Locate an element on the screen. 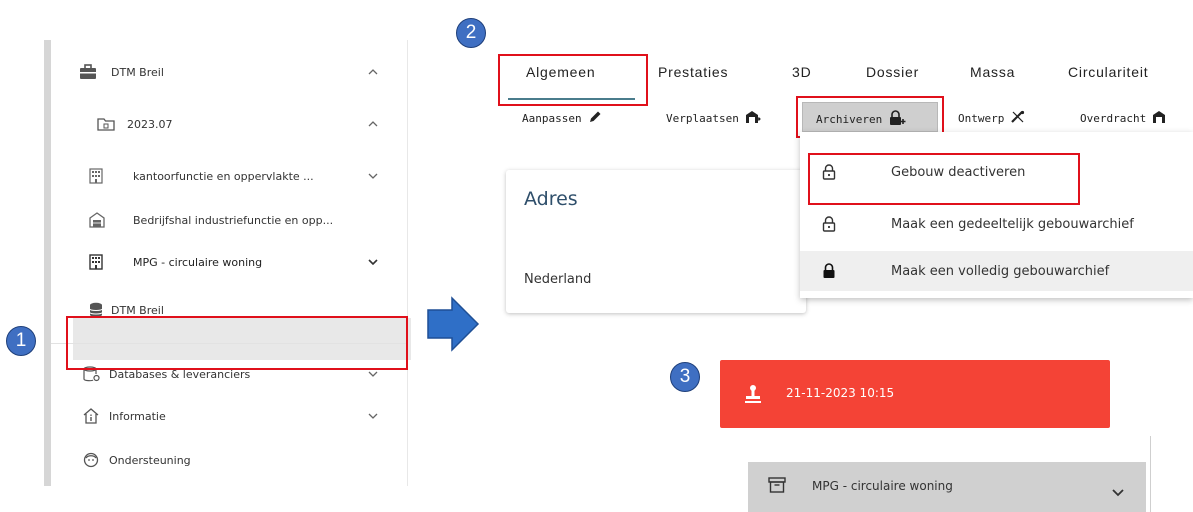  highlight-box-selected-item is located at coordinates (237, 343).